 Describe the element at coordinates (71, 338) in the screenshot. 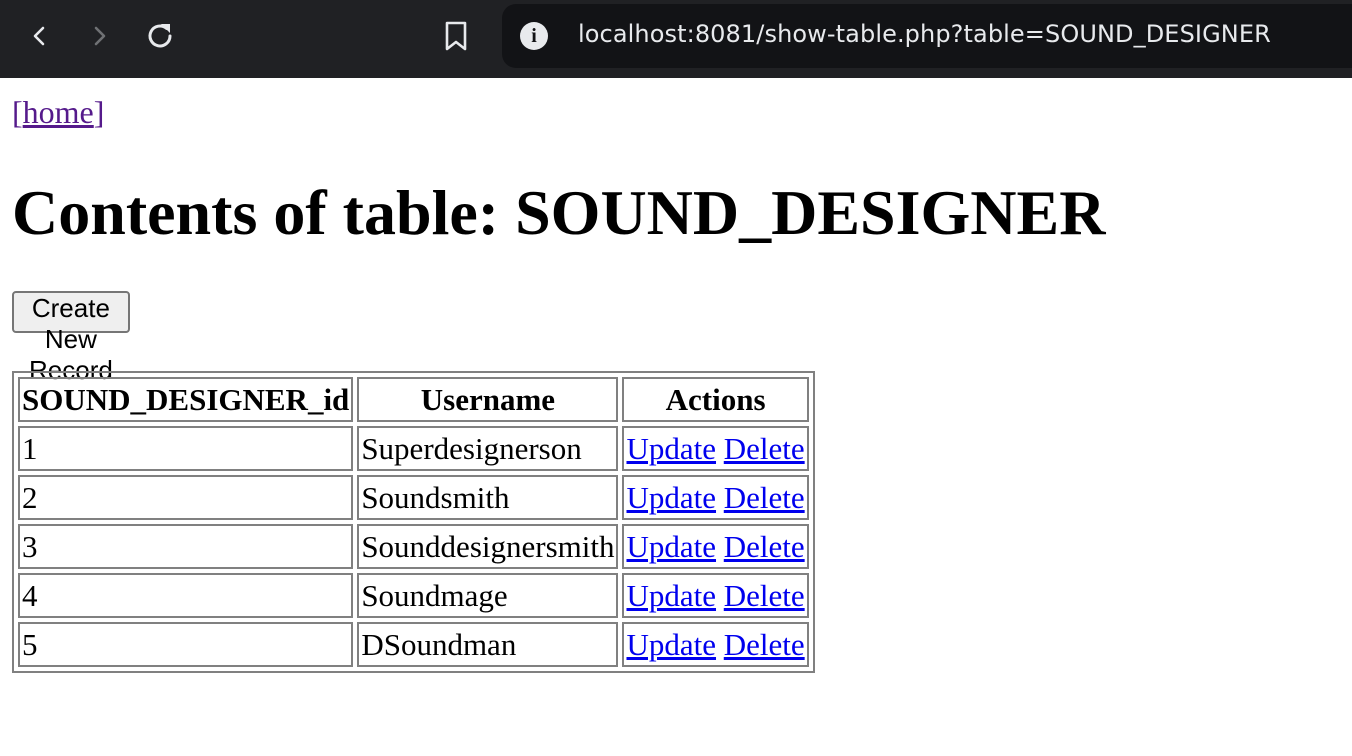

I see `create-new-record-button: Create New Record` at that location.